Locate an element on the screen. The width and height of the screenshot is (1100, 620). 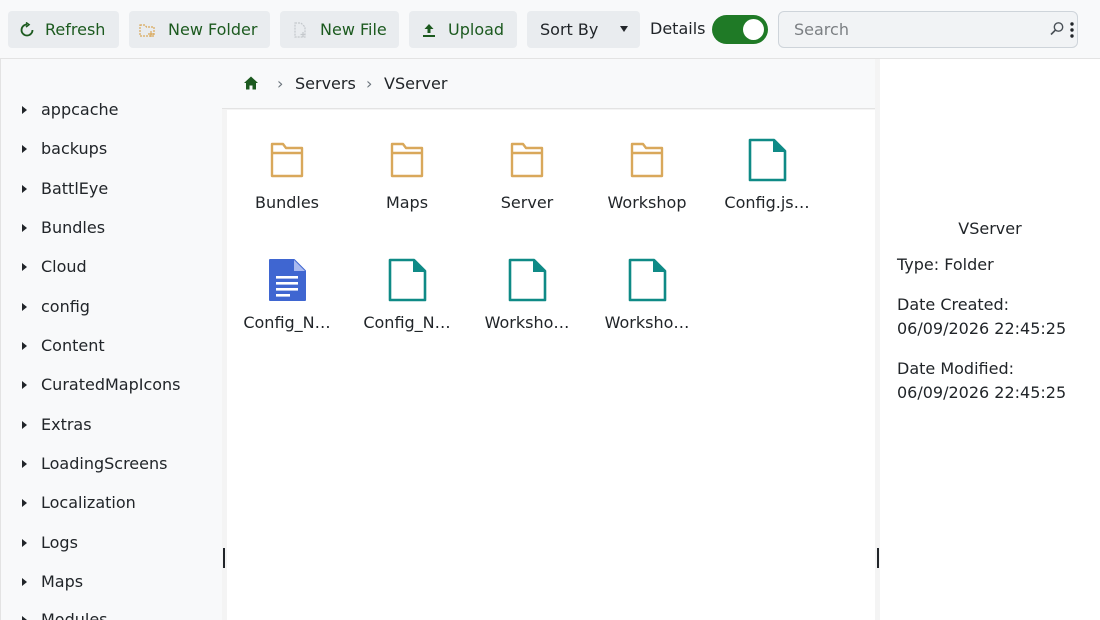
new-file-icon is located at coordinates (300, 30).